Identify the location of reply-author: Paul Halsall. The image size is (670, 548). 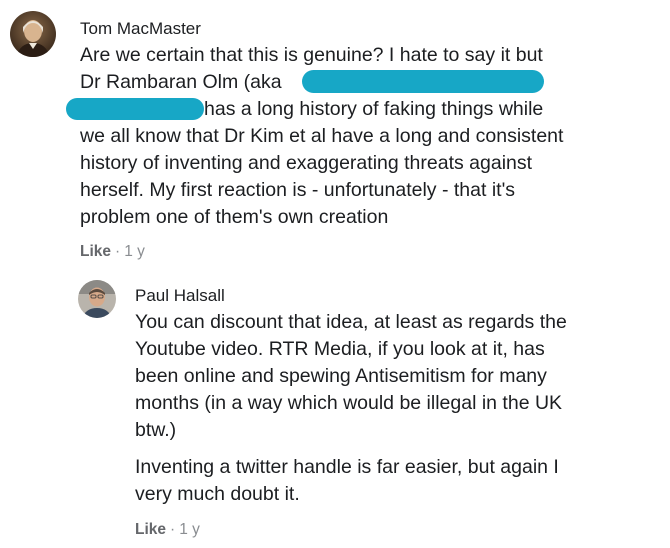
(180, 296).